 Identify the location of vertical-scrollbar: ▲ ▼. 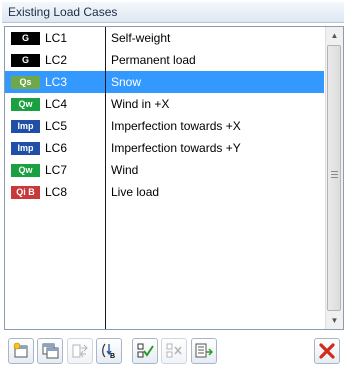
(334, 178).